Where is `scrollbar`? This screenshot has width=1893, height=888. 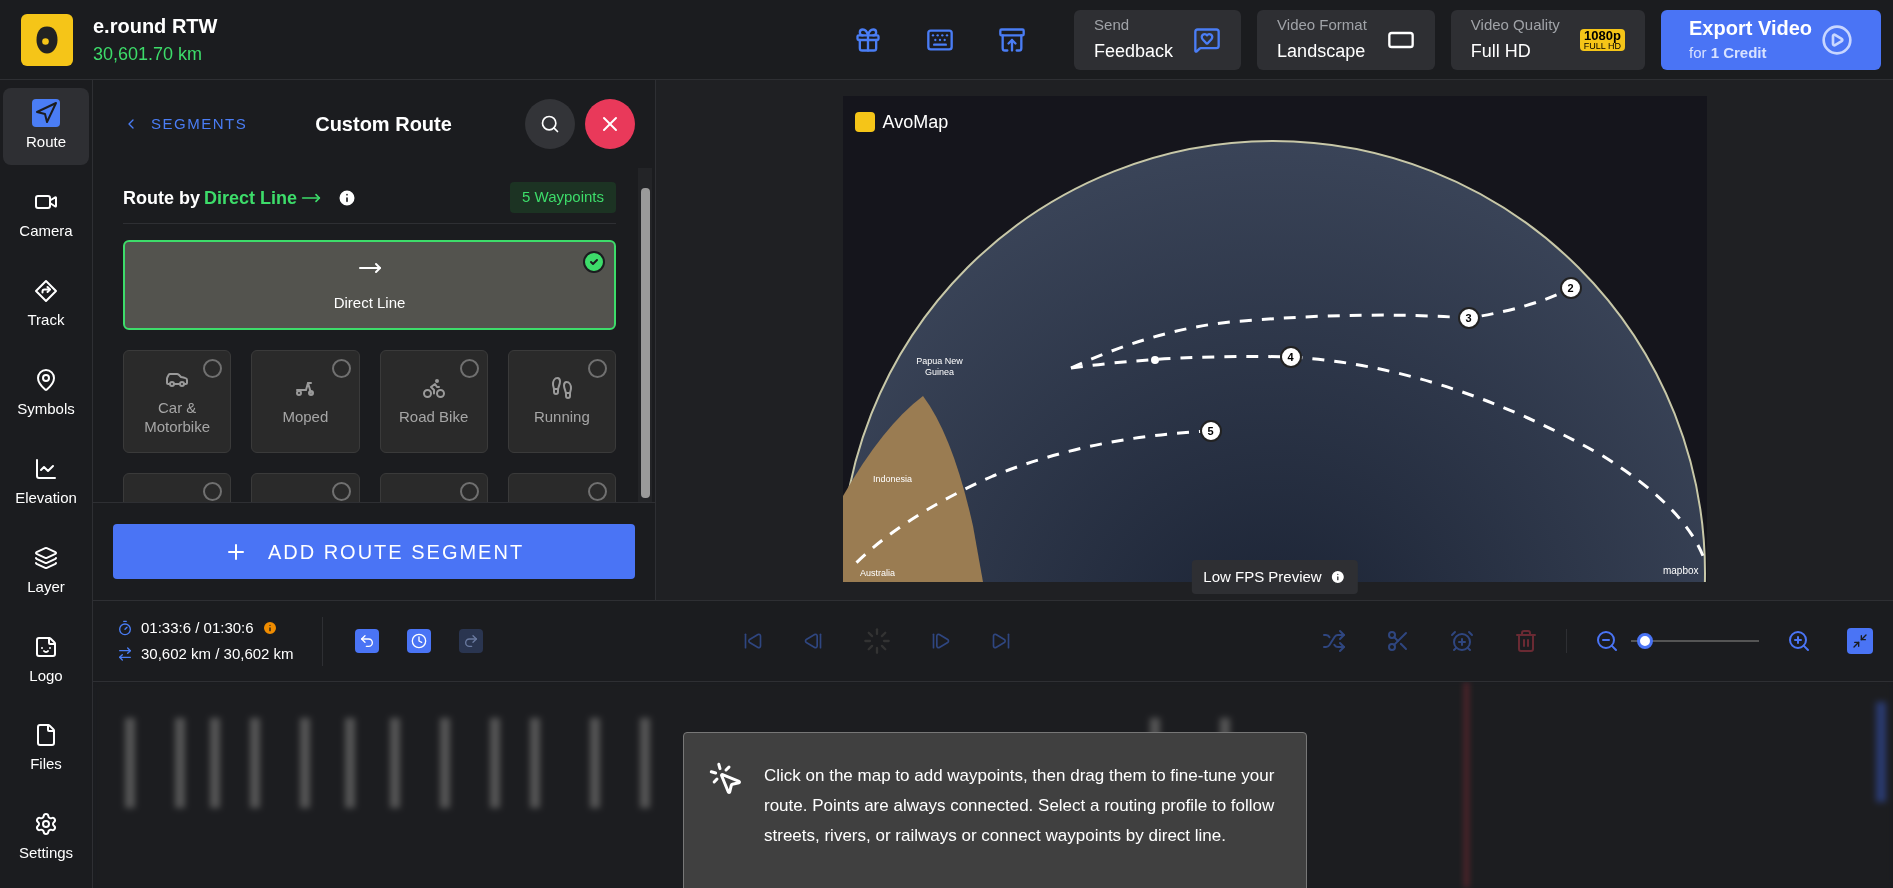 scrollbar is located at coordinates (645, 335).